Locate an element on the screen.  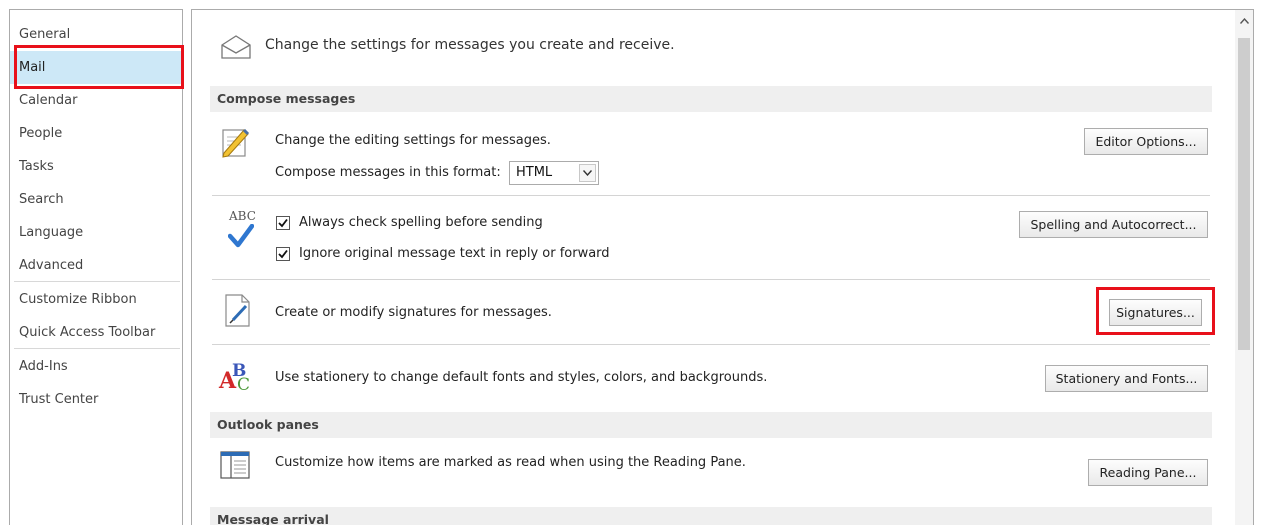
section-message-arrival: Message arrival is located at coordinates (711, 516).